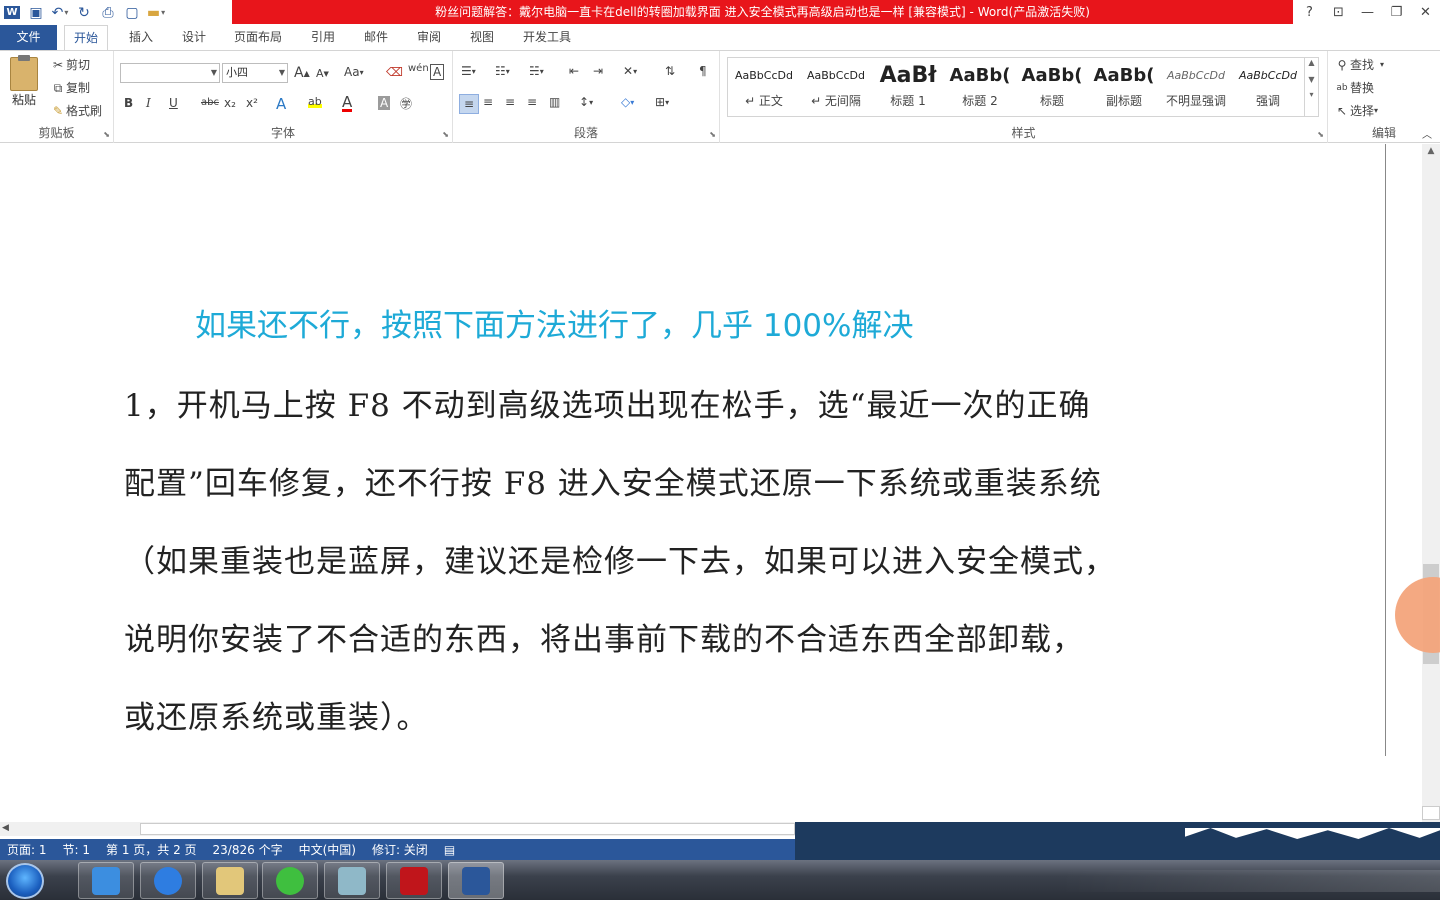 The image size is (1440, 900). What do you see at coordinates (156, 13) in the screenshot?
I see `open-folder-icon: ▬ ▾` at bounding box center [156, 13].